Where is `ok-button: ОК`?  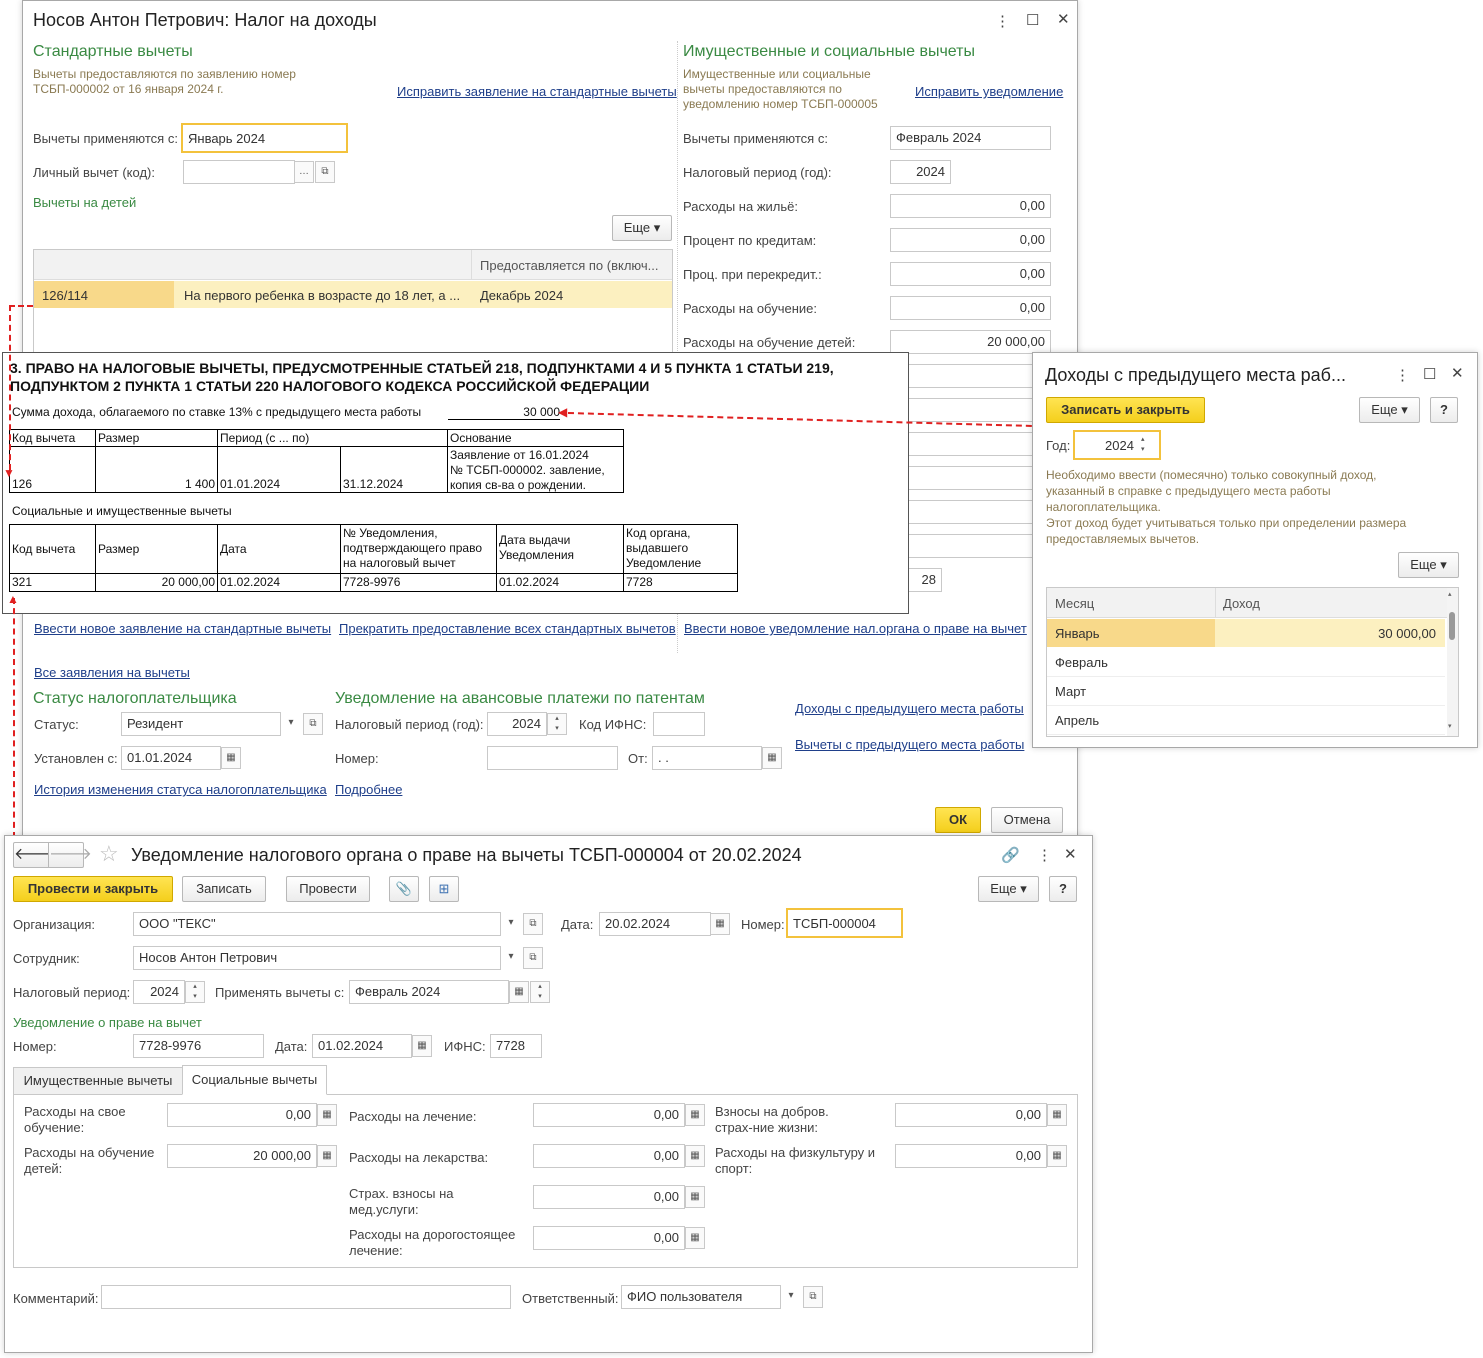 ok-button: ОК is located at coordinates (958, 820).